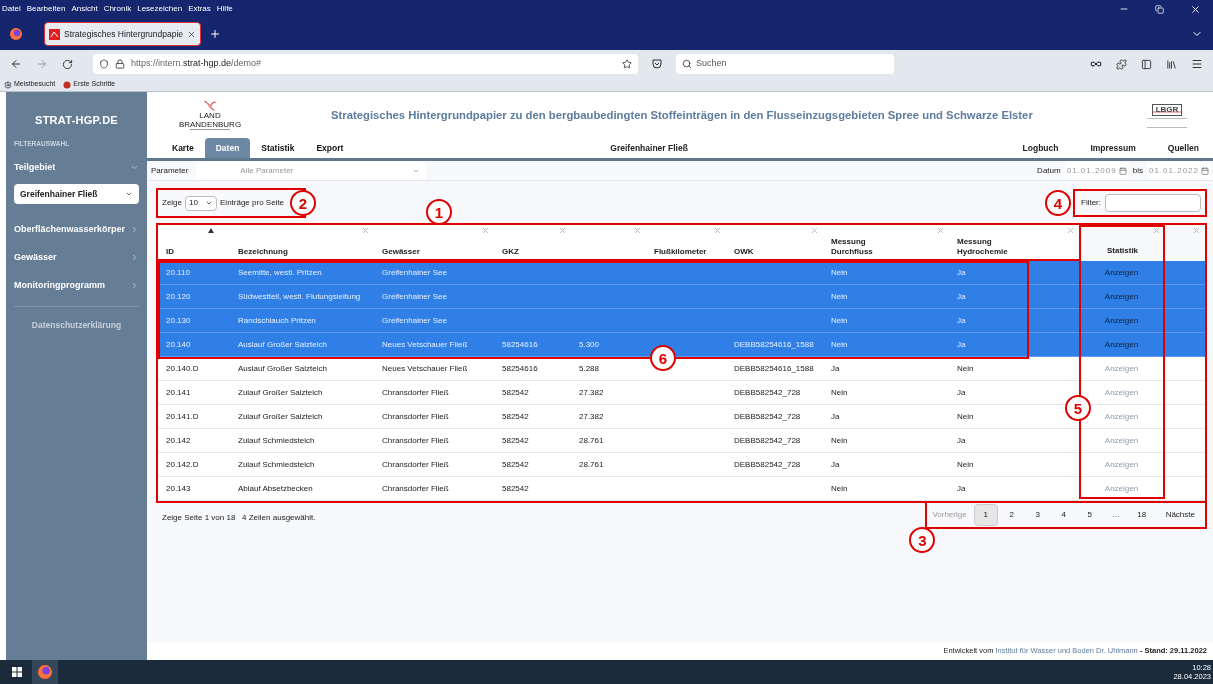 This screenshot has width=1213, height=684. I want to click on table-cell-text: 5.288, so click(589, 368).